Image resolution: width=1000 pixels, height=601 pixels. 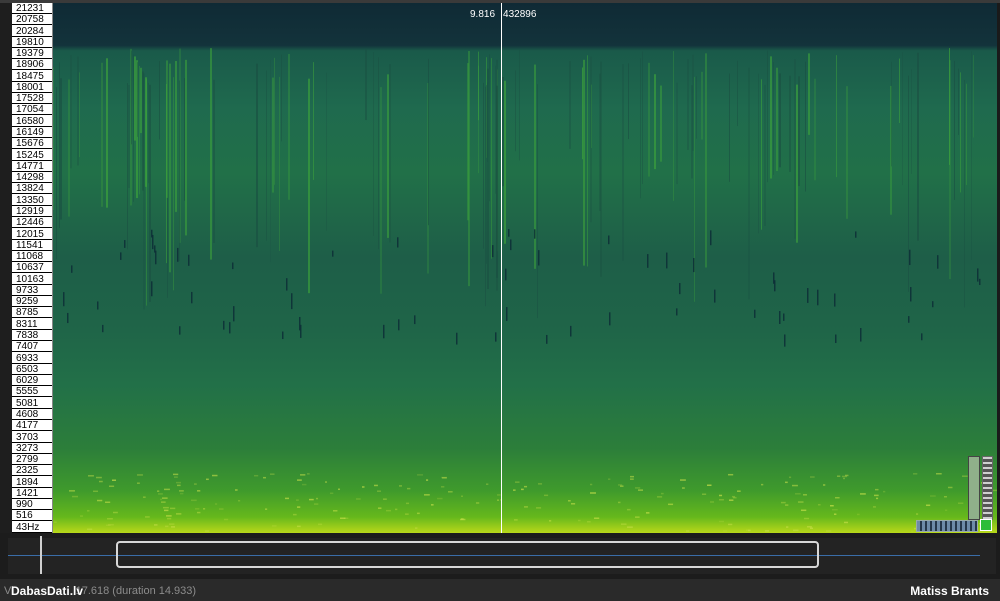 I want to click on overview-selection-window, so click(x=467, y=554).